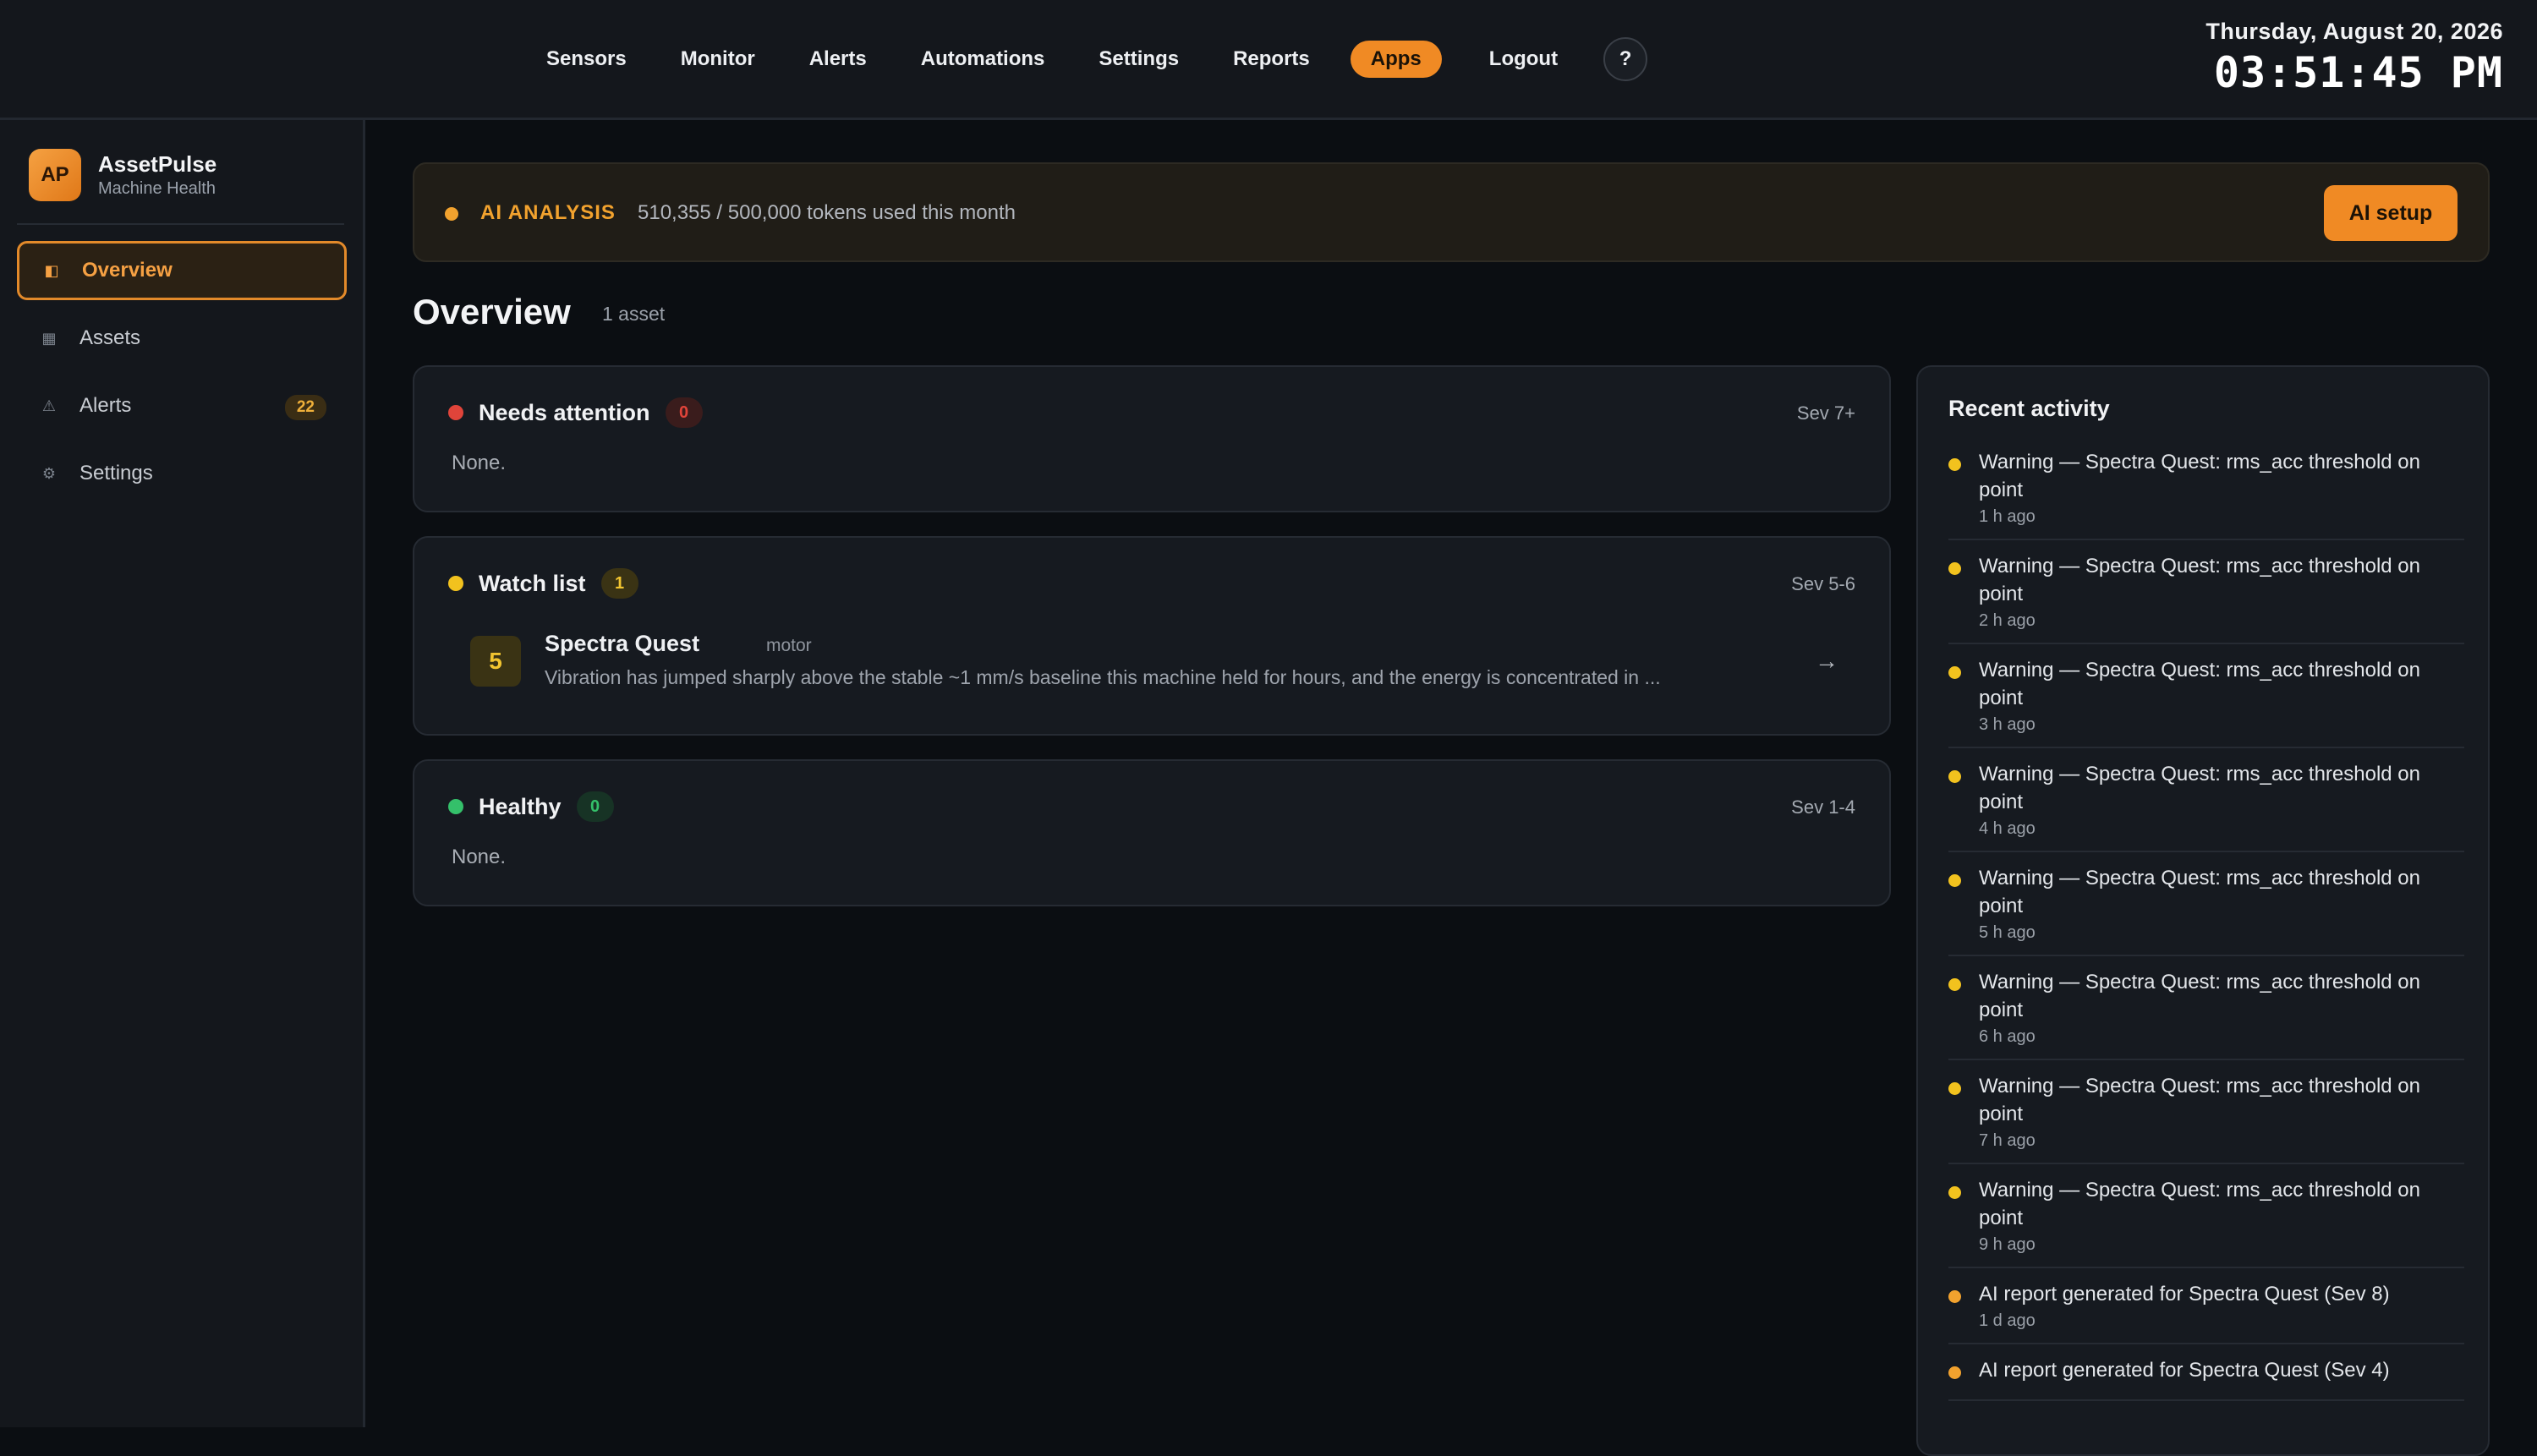 The width and height of the screenshot is (2537, 1456). Describe the element at coordinates (1271, 59) in the screenshot. I see `nav-reports: Reports` at that location.